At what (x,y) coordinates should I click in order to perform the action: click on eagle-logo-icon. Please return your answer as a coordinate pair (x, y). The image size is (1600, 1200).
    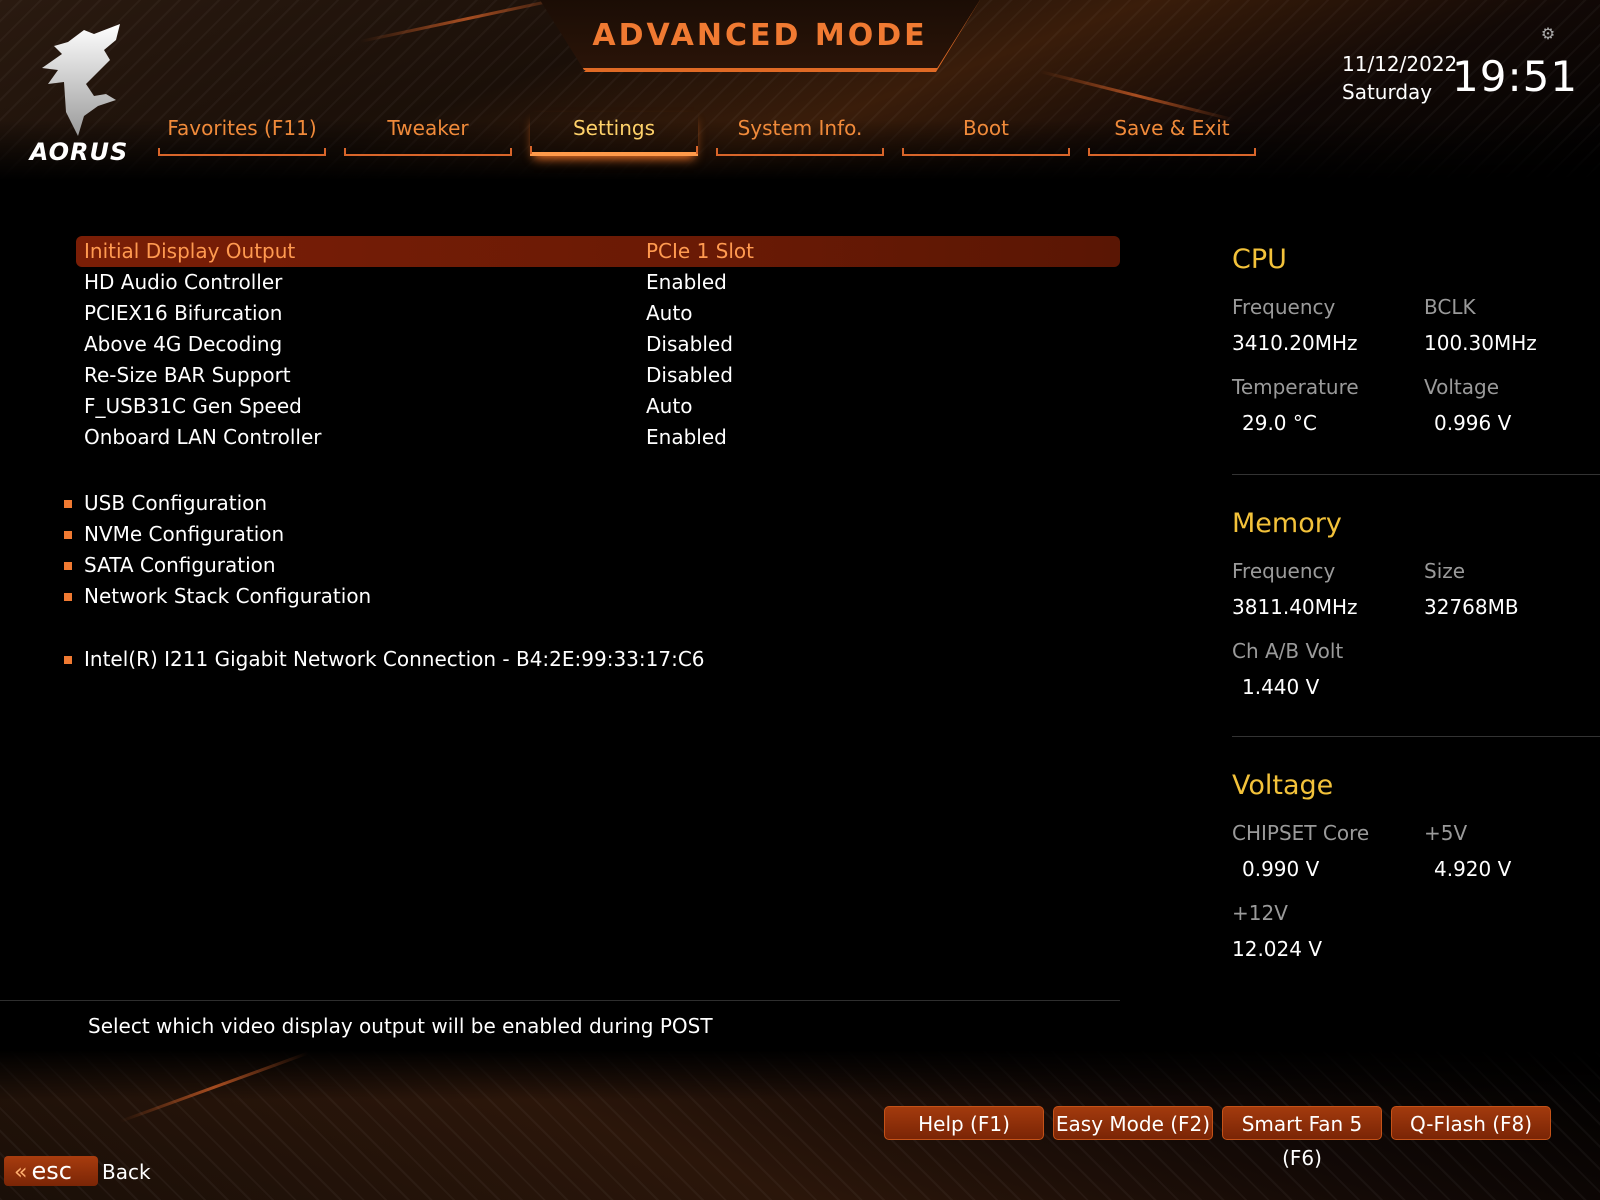
    Looking at the image, I should click on (81, 80).